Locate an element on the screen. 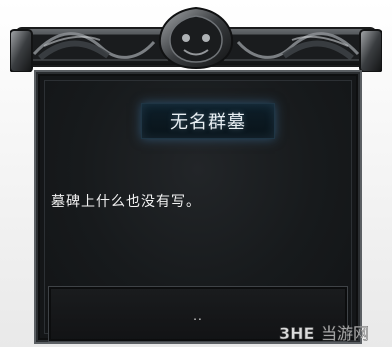 The image size is (392, 347). dialog-title-plate: 无名群墓 is located at coordinates (208, 121).